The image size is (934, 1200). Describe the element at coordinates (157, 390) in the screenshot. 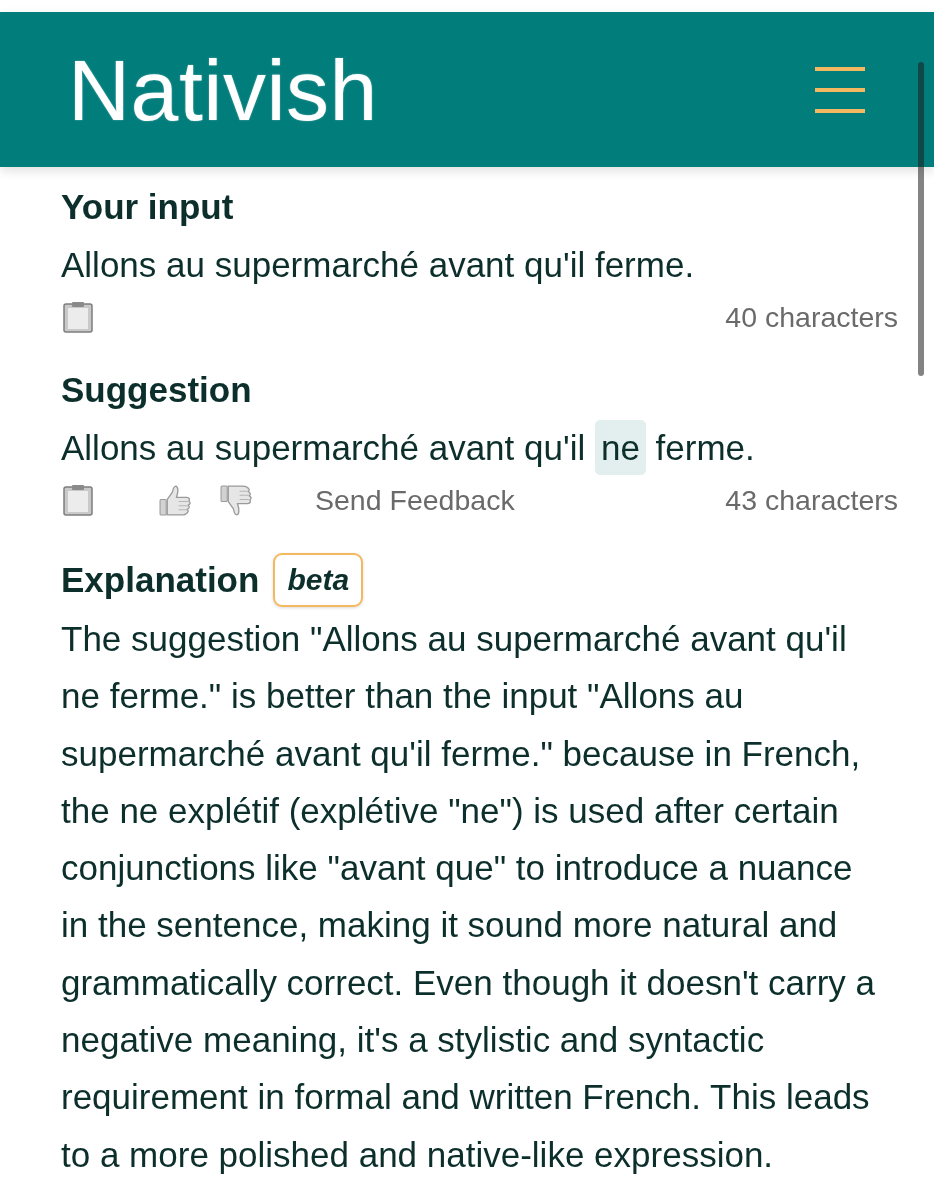

I see `section-title: Suggestion` at that location.